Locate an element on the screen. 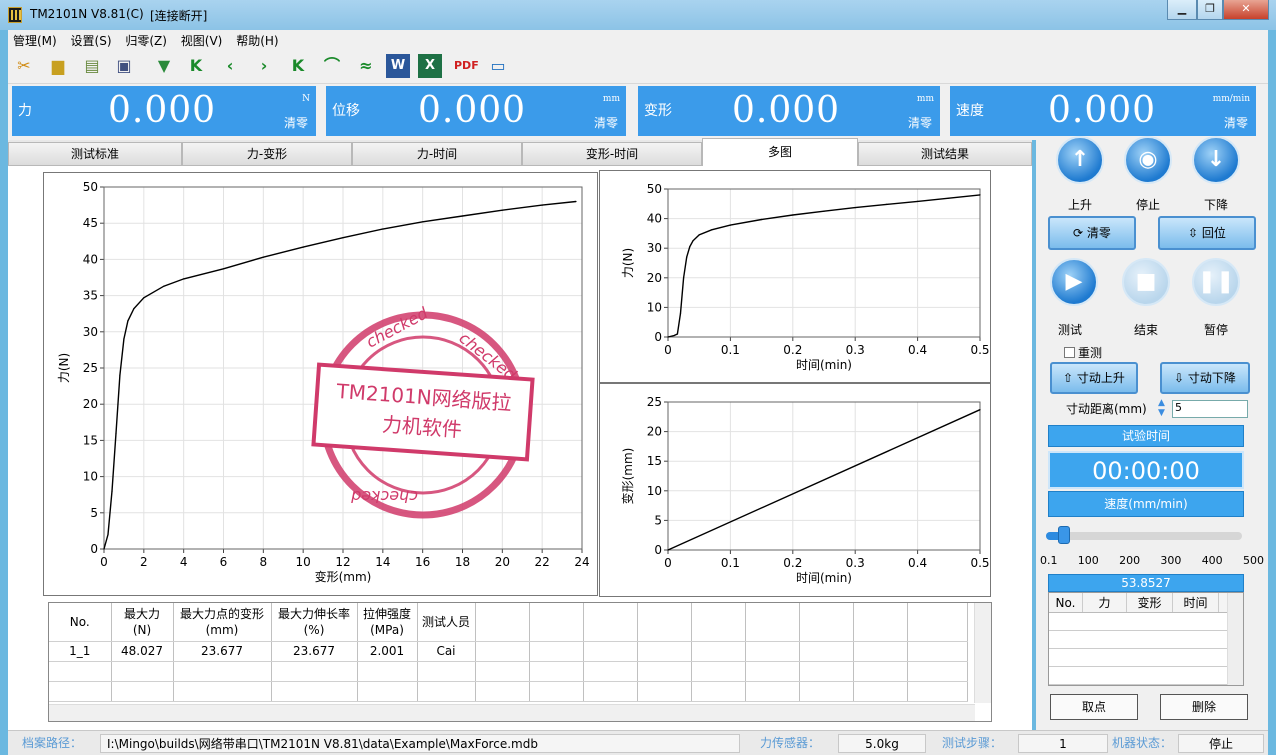 Image resolution: width=1276 pixels, height=755 pixels. prev-icon: ‹ is located at coordinates (230, 66).